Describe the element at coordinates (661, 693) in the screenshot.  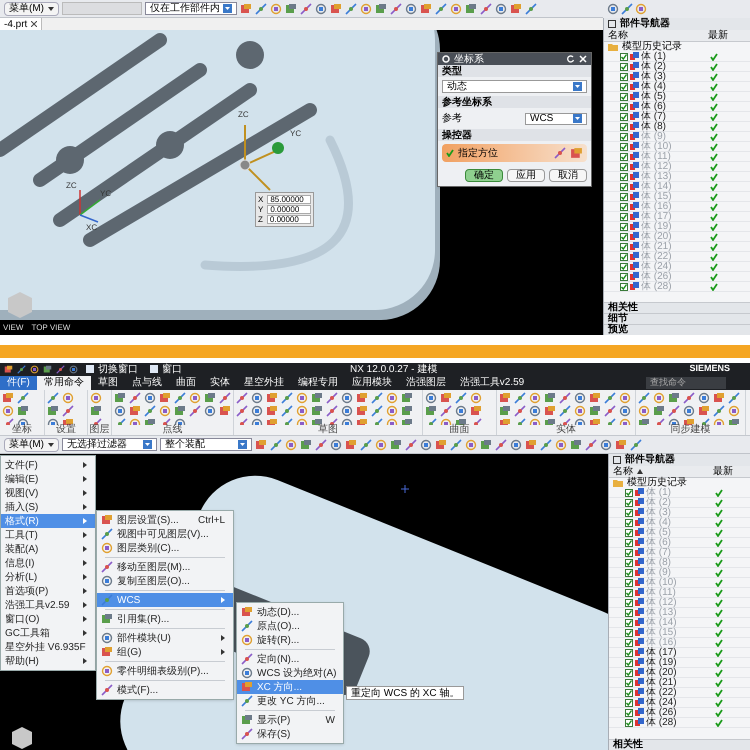
I see `tree-item-label: 体 (22)` at that location.